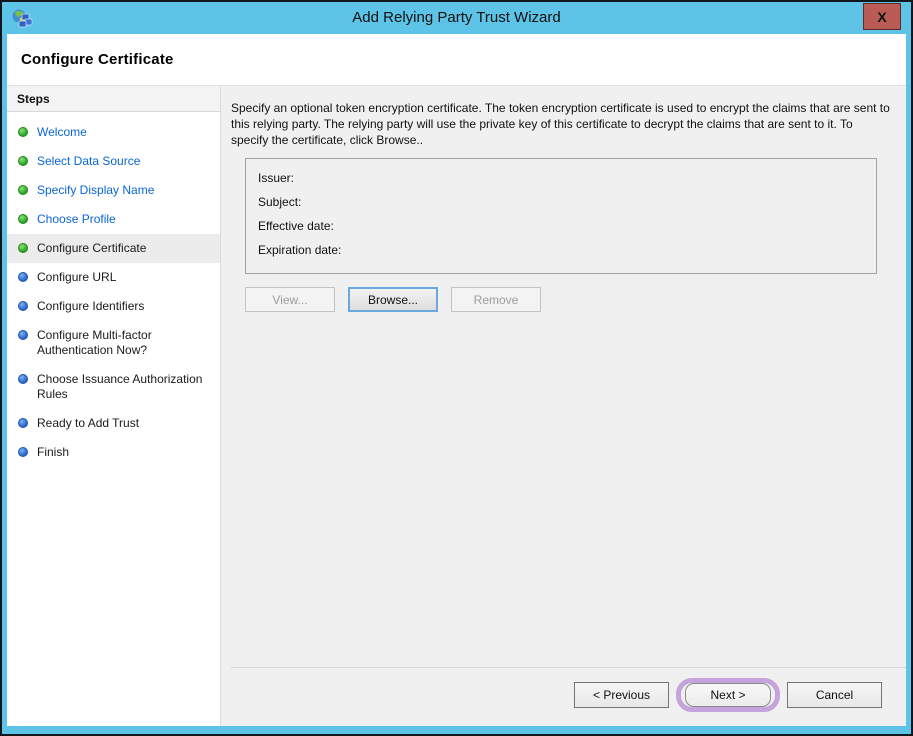 Image resolution: width=913 pixels, height=736 pixels. Describe the element at coordinates (113, 248) in the screenshot. I see `step-configure-certificate: Configure Certificate` at that location.